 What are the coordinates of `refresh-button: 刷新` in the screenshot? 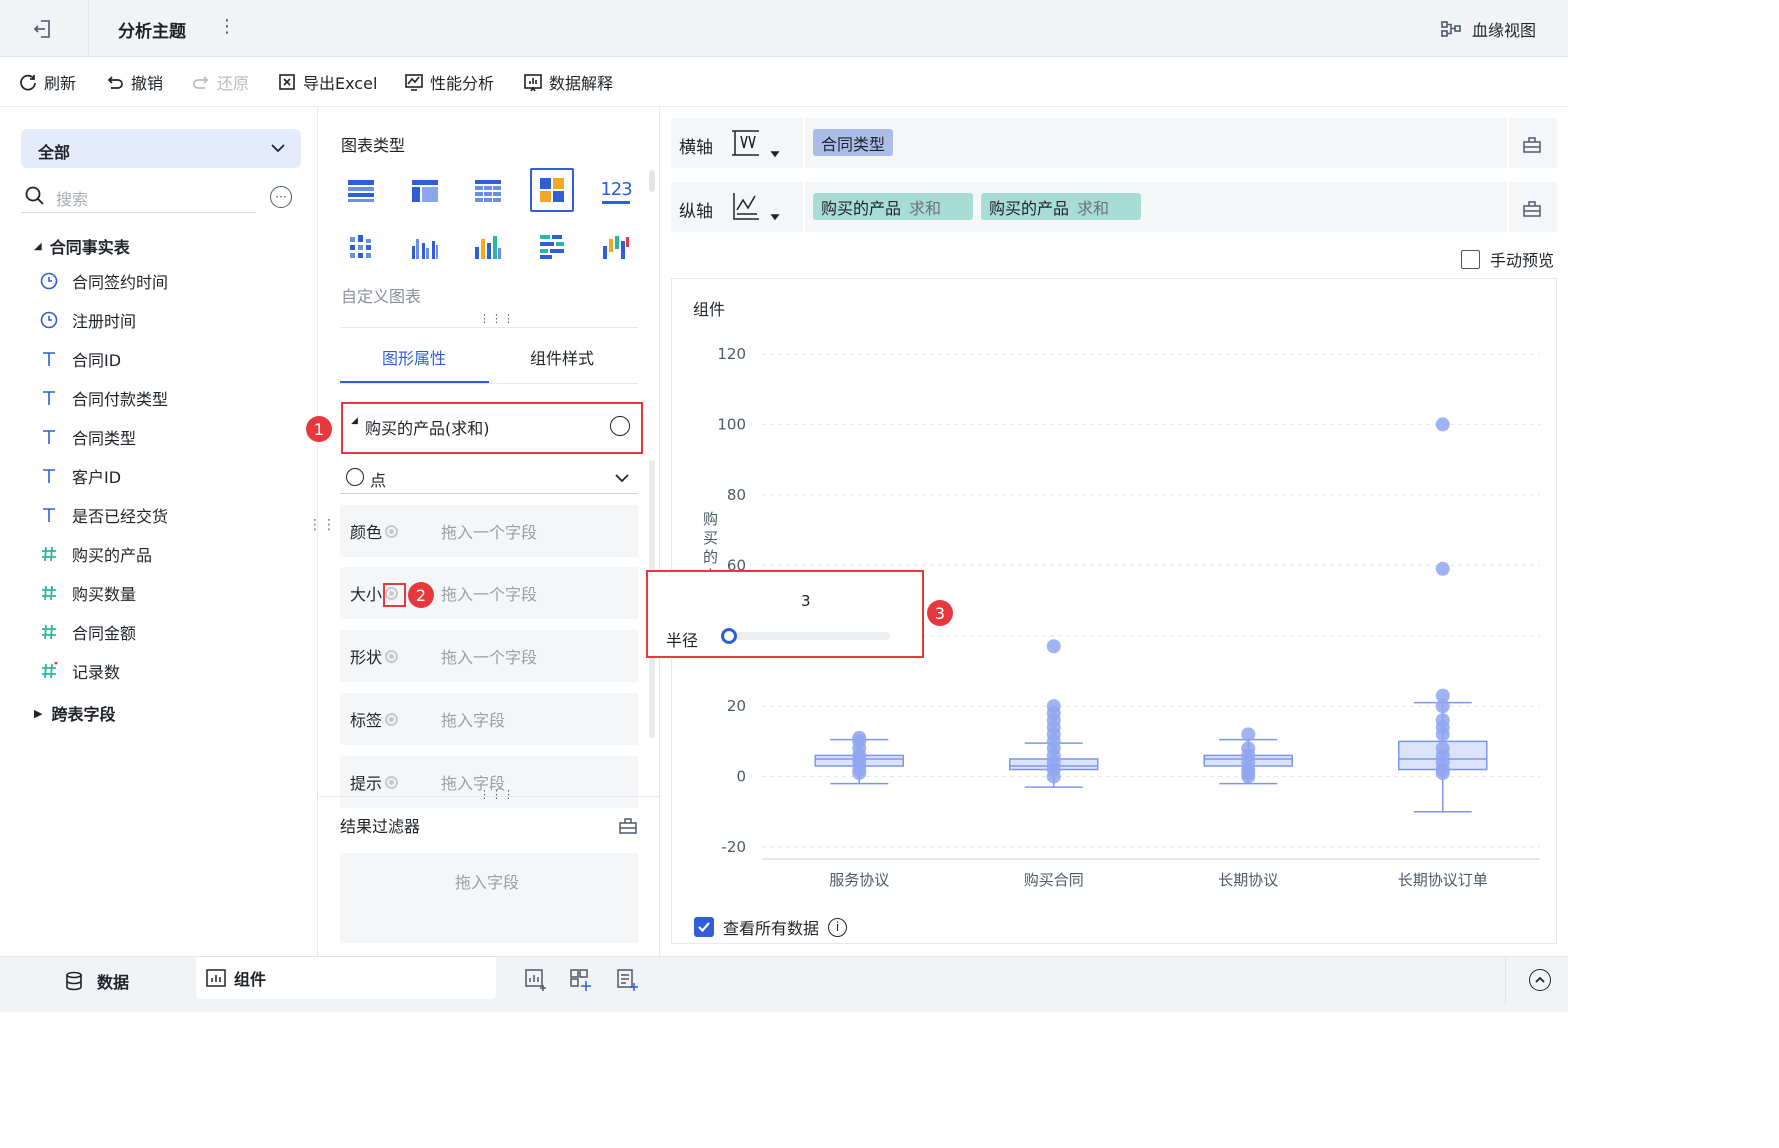 It's located at (47, 82).